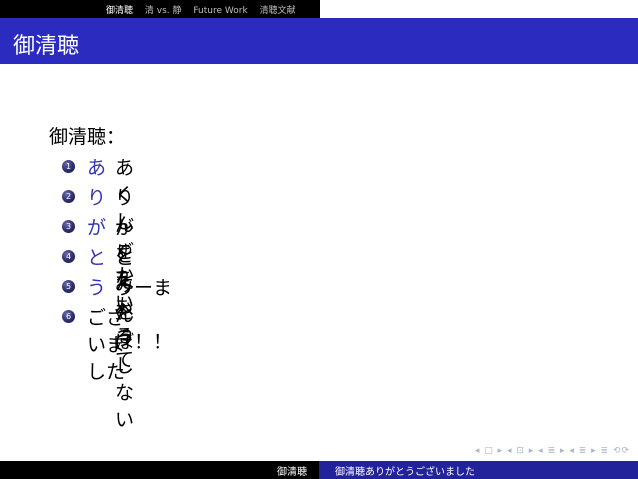 This screenshot has height=479, width=638. What do you see at coordinates (68, 316) in the screenshot?
I see `numbered-bullet-icon: 6` at bounding box center [68, 316].